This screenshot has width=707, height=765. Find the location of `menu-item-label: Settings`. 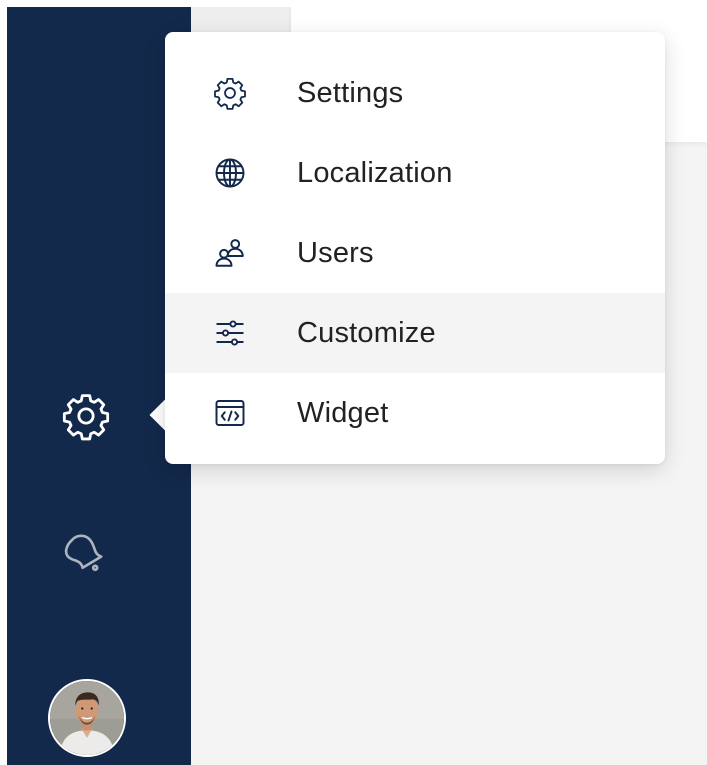

menu-item-label: Settings is located at coordinates (350, 92).